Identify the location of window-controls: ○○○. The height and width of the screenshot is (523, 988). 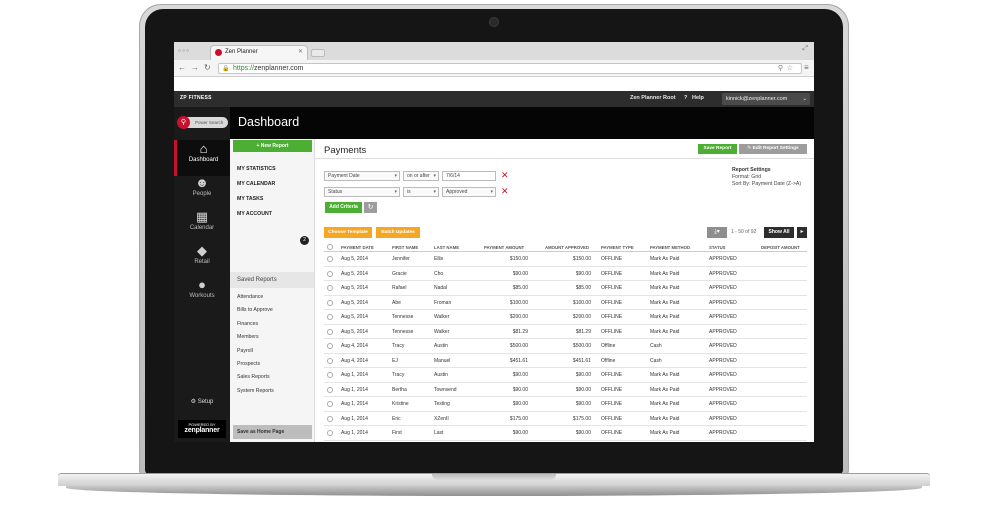
(184, 51).